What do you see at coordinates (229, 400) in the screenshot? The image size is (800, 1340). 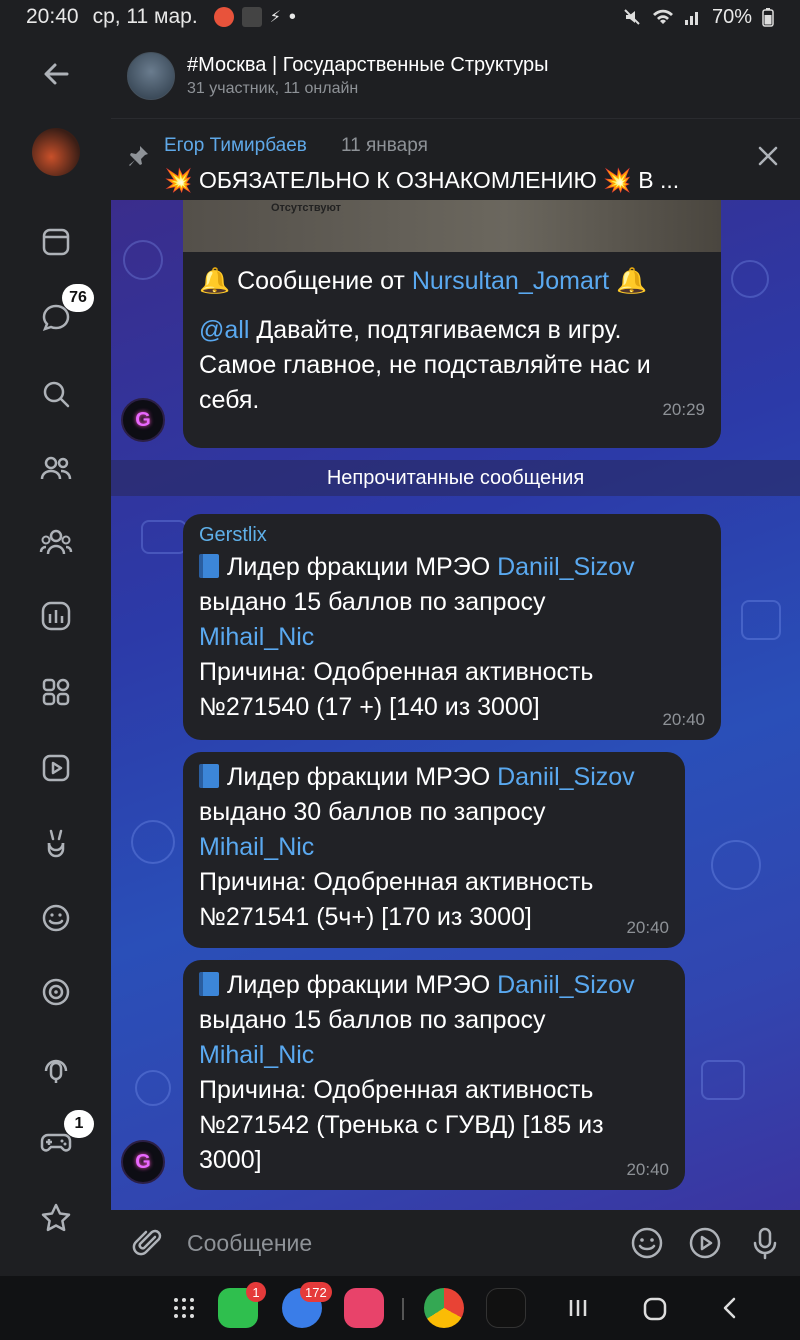 I see `message-text: себя.` at bounding box center [229, 400].